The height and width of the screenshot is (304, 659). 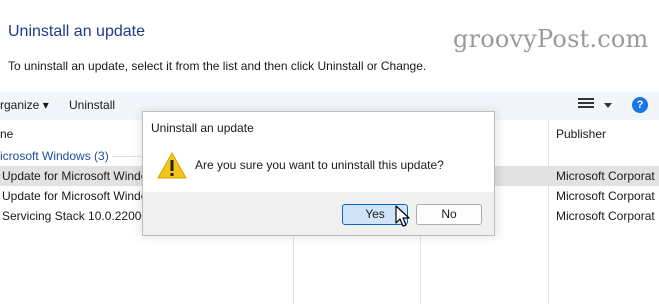 What do you see at coordinates (640, 105) in the screenshot?
I see `help-icon: ?` at bounding box center [640, 105].